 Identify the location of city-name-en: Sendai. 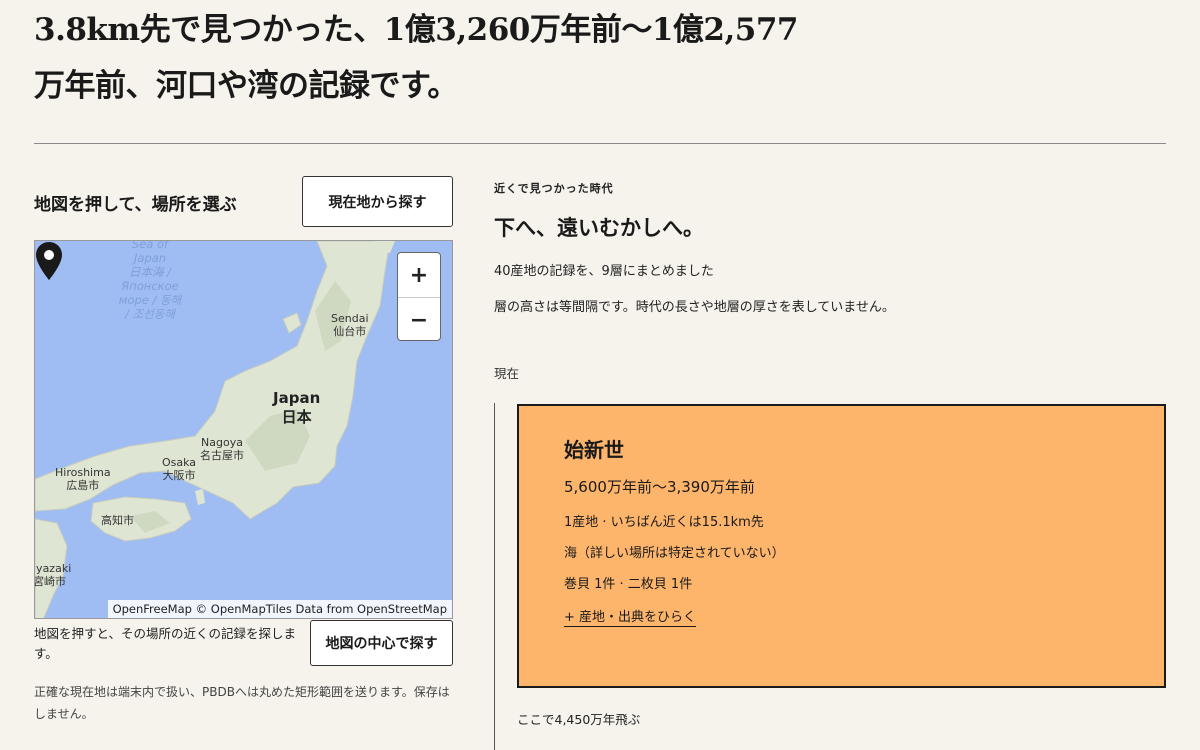
(350, 318).